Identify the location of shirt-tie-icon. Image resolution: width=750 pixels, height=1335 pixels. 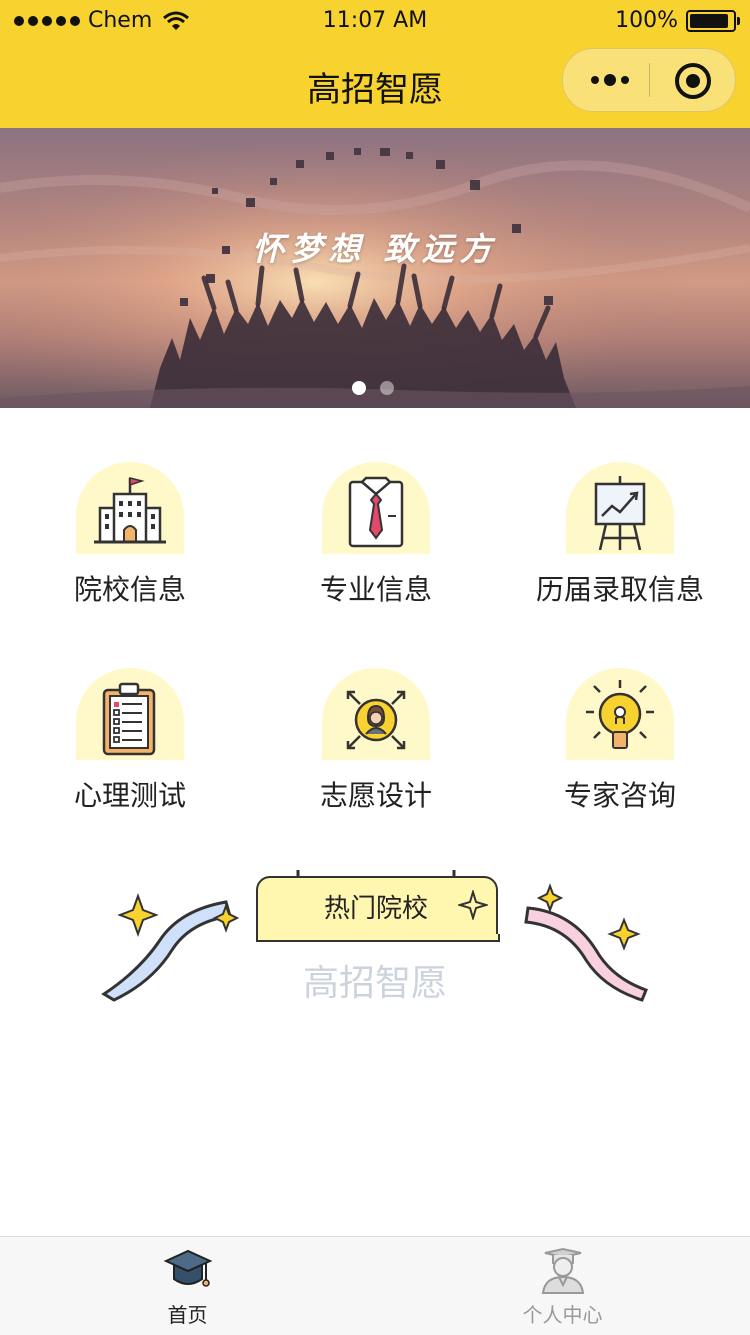
(376, 512).